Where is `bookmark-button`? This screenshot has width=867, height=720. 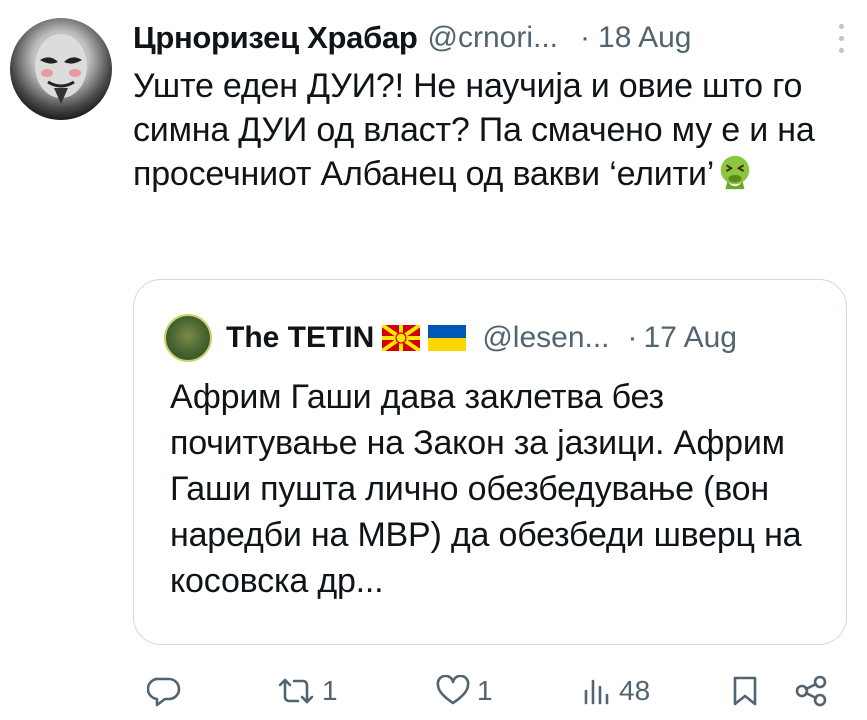 bookmark-button is located at coordinates (745, 691).